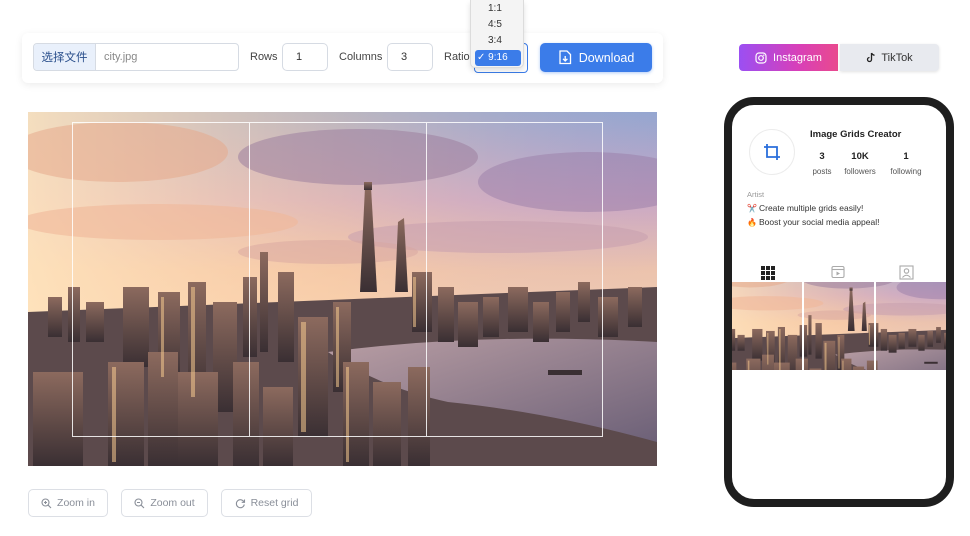  What do you see at coordinates (811, 208) in the screenshot?
I see `bio-text: Create multiple grids easily!` at bounding box center [811, 208].